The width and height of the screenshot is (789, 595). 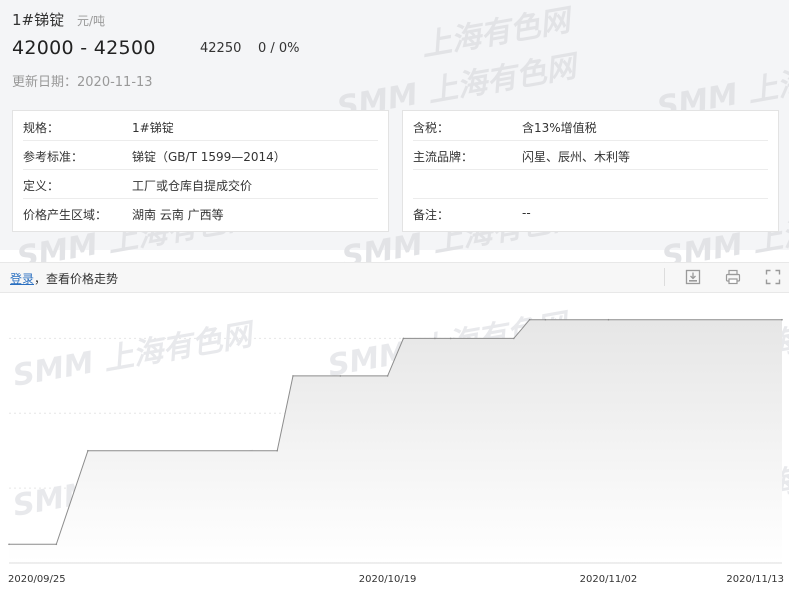 What do you see at coordinates (590, 184) in the screenshot?
I see `detail-row` at bounding box center [590, 184].